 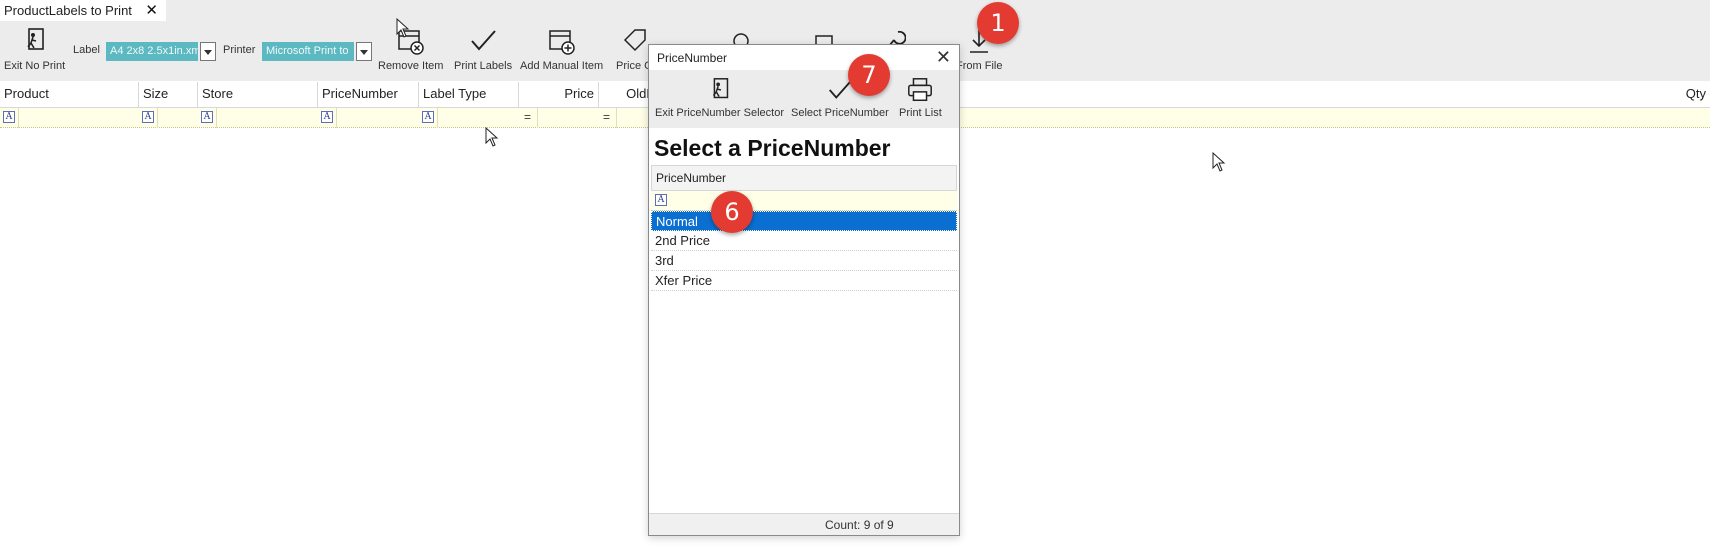 What do you see at coordinates (208, 51) in the screenshot?
I see `label-dropdown-chevron-icon` at bounding box center [208, 51].